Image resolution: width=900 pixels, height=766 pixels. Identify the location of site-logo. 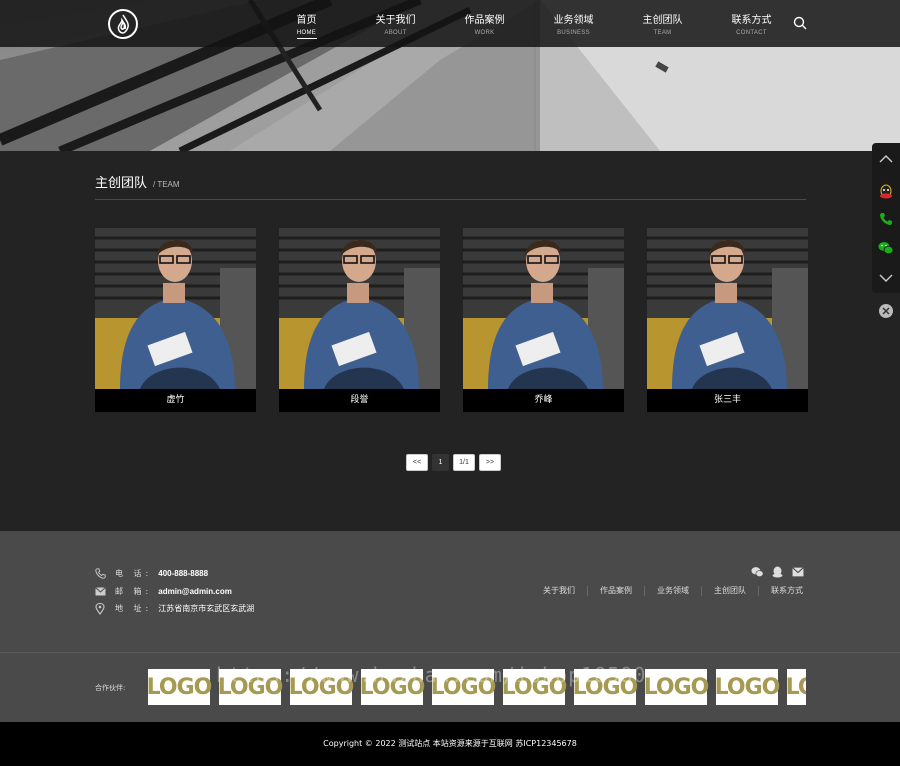
(123, 24).